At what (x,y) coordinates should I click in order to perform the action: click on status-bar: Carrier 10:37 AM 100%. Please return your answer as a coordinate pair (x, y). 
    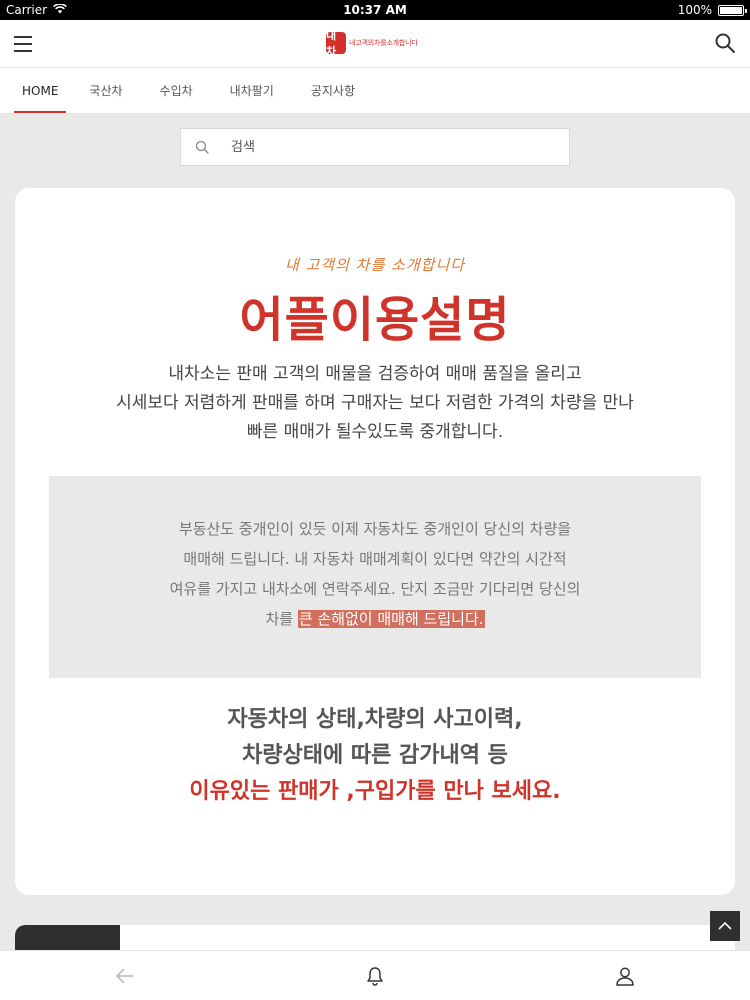
    Looking at the image, I should click on (375, 10).